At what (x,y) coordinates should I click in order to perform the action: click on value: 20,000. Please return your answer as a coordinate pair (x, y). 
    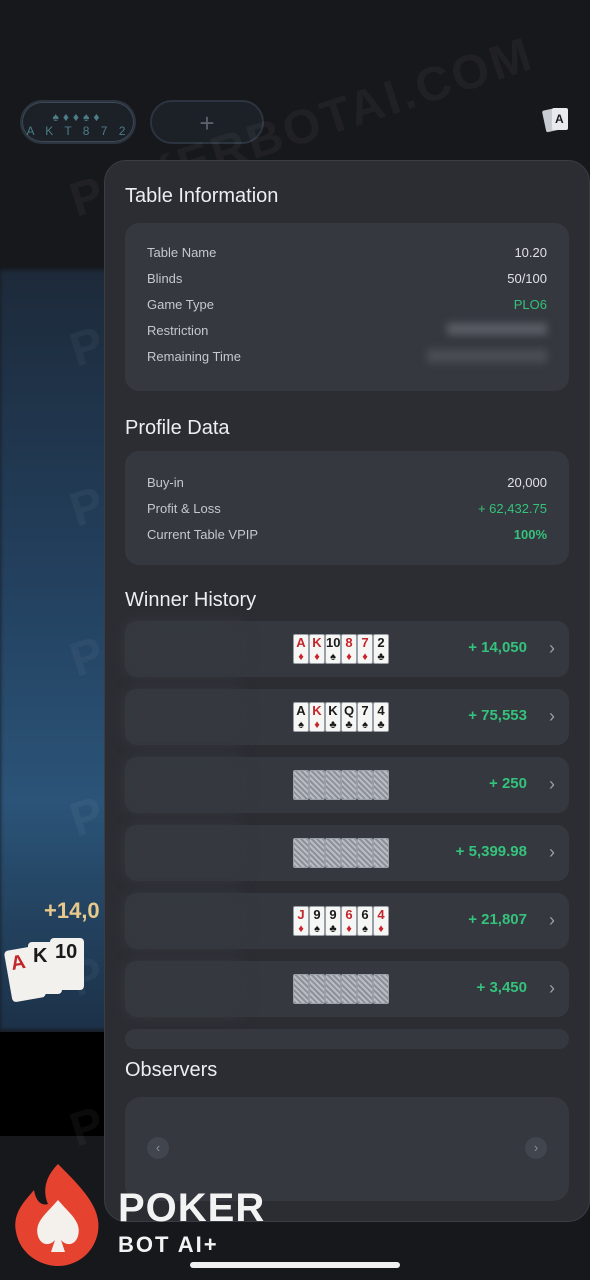
    Looking at the image, I should click on (527, 482).